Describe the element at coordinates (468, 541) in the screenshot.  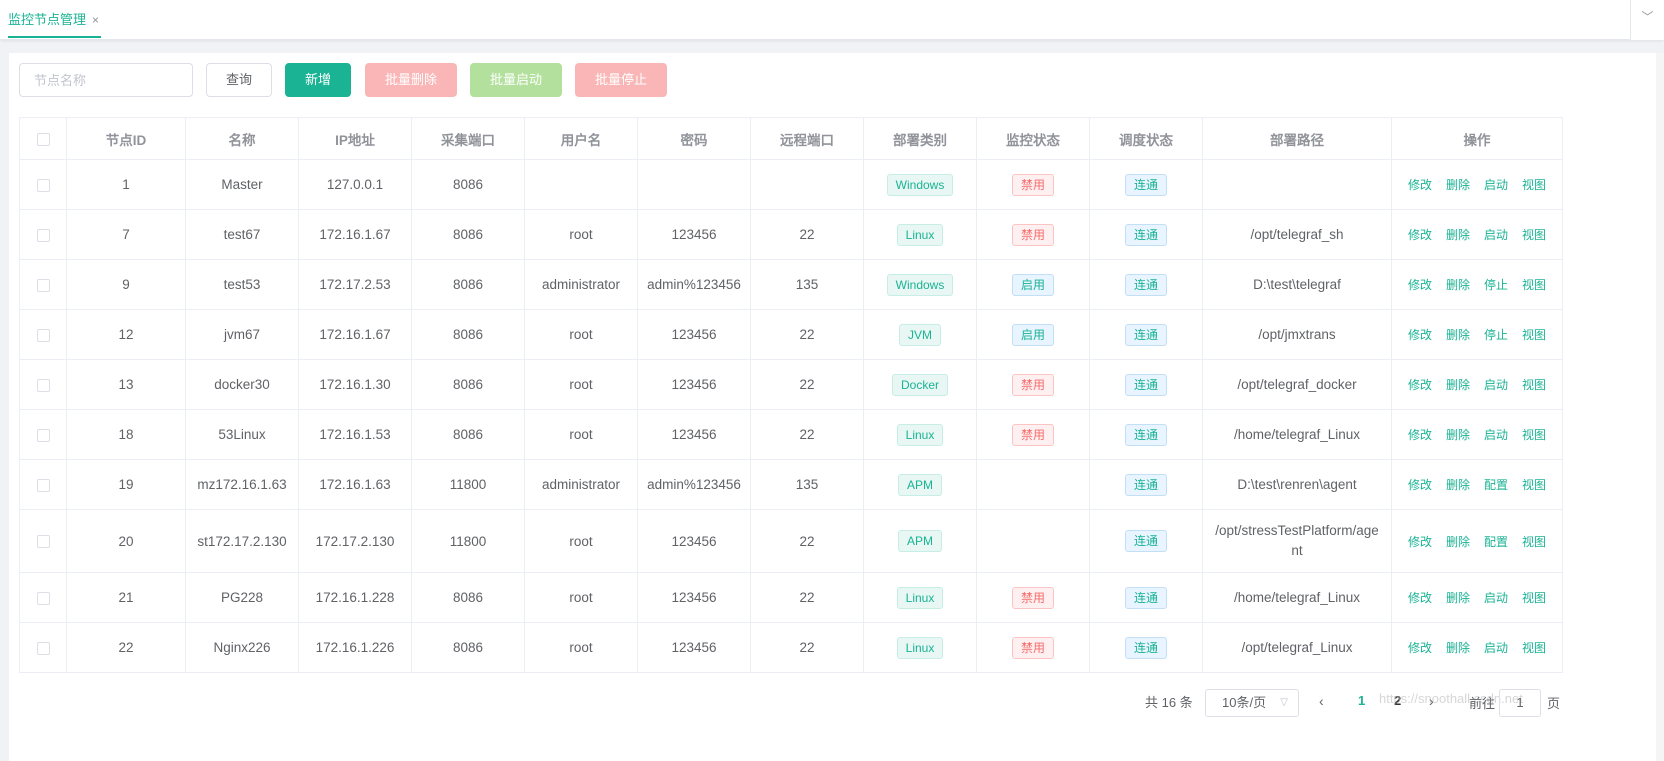
I see `cell-port: 11800` at that location.